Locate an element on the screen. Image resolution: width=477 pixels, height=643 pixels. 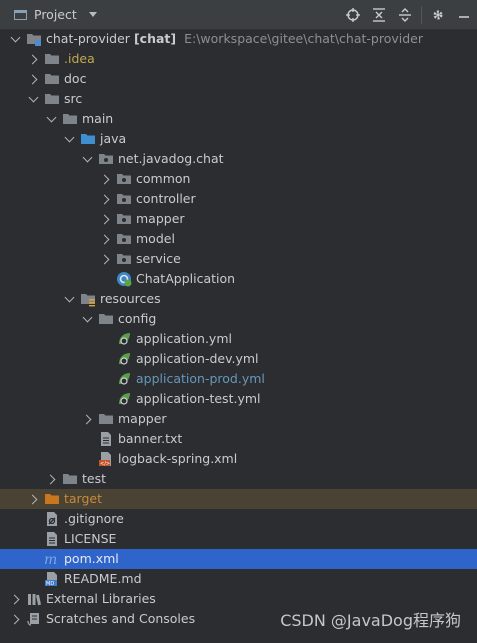
tree-node-label: pom.xml is located at coordinates (91, 559).